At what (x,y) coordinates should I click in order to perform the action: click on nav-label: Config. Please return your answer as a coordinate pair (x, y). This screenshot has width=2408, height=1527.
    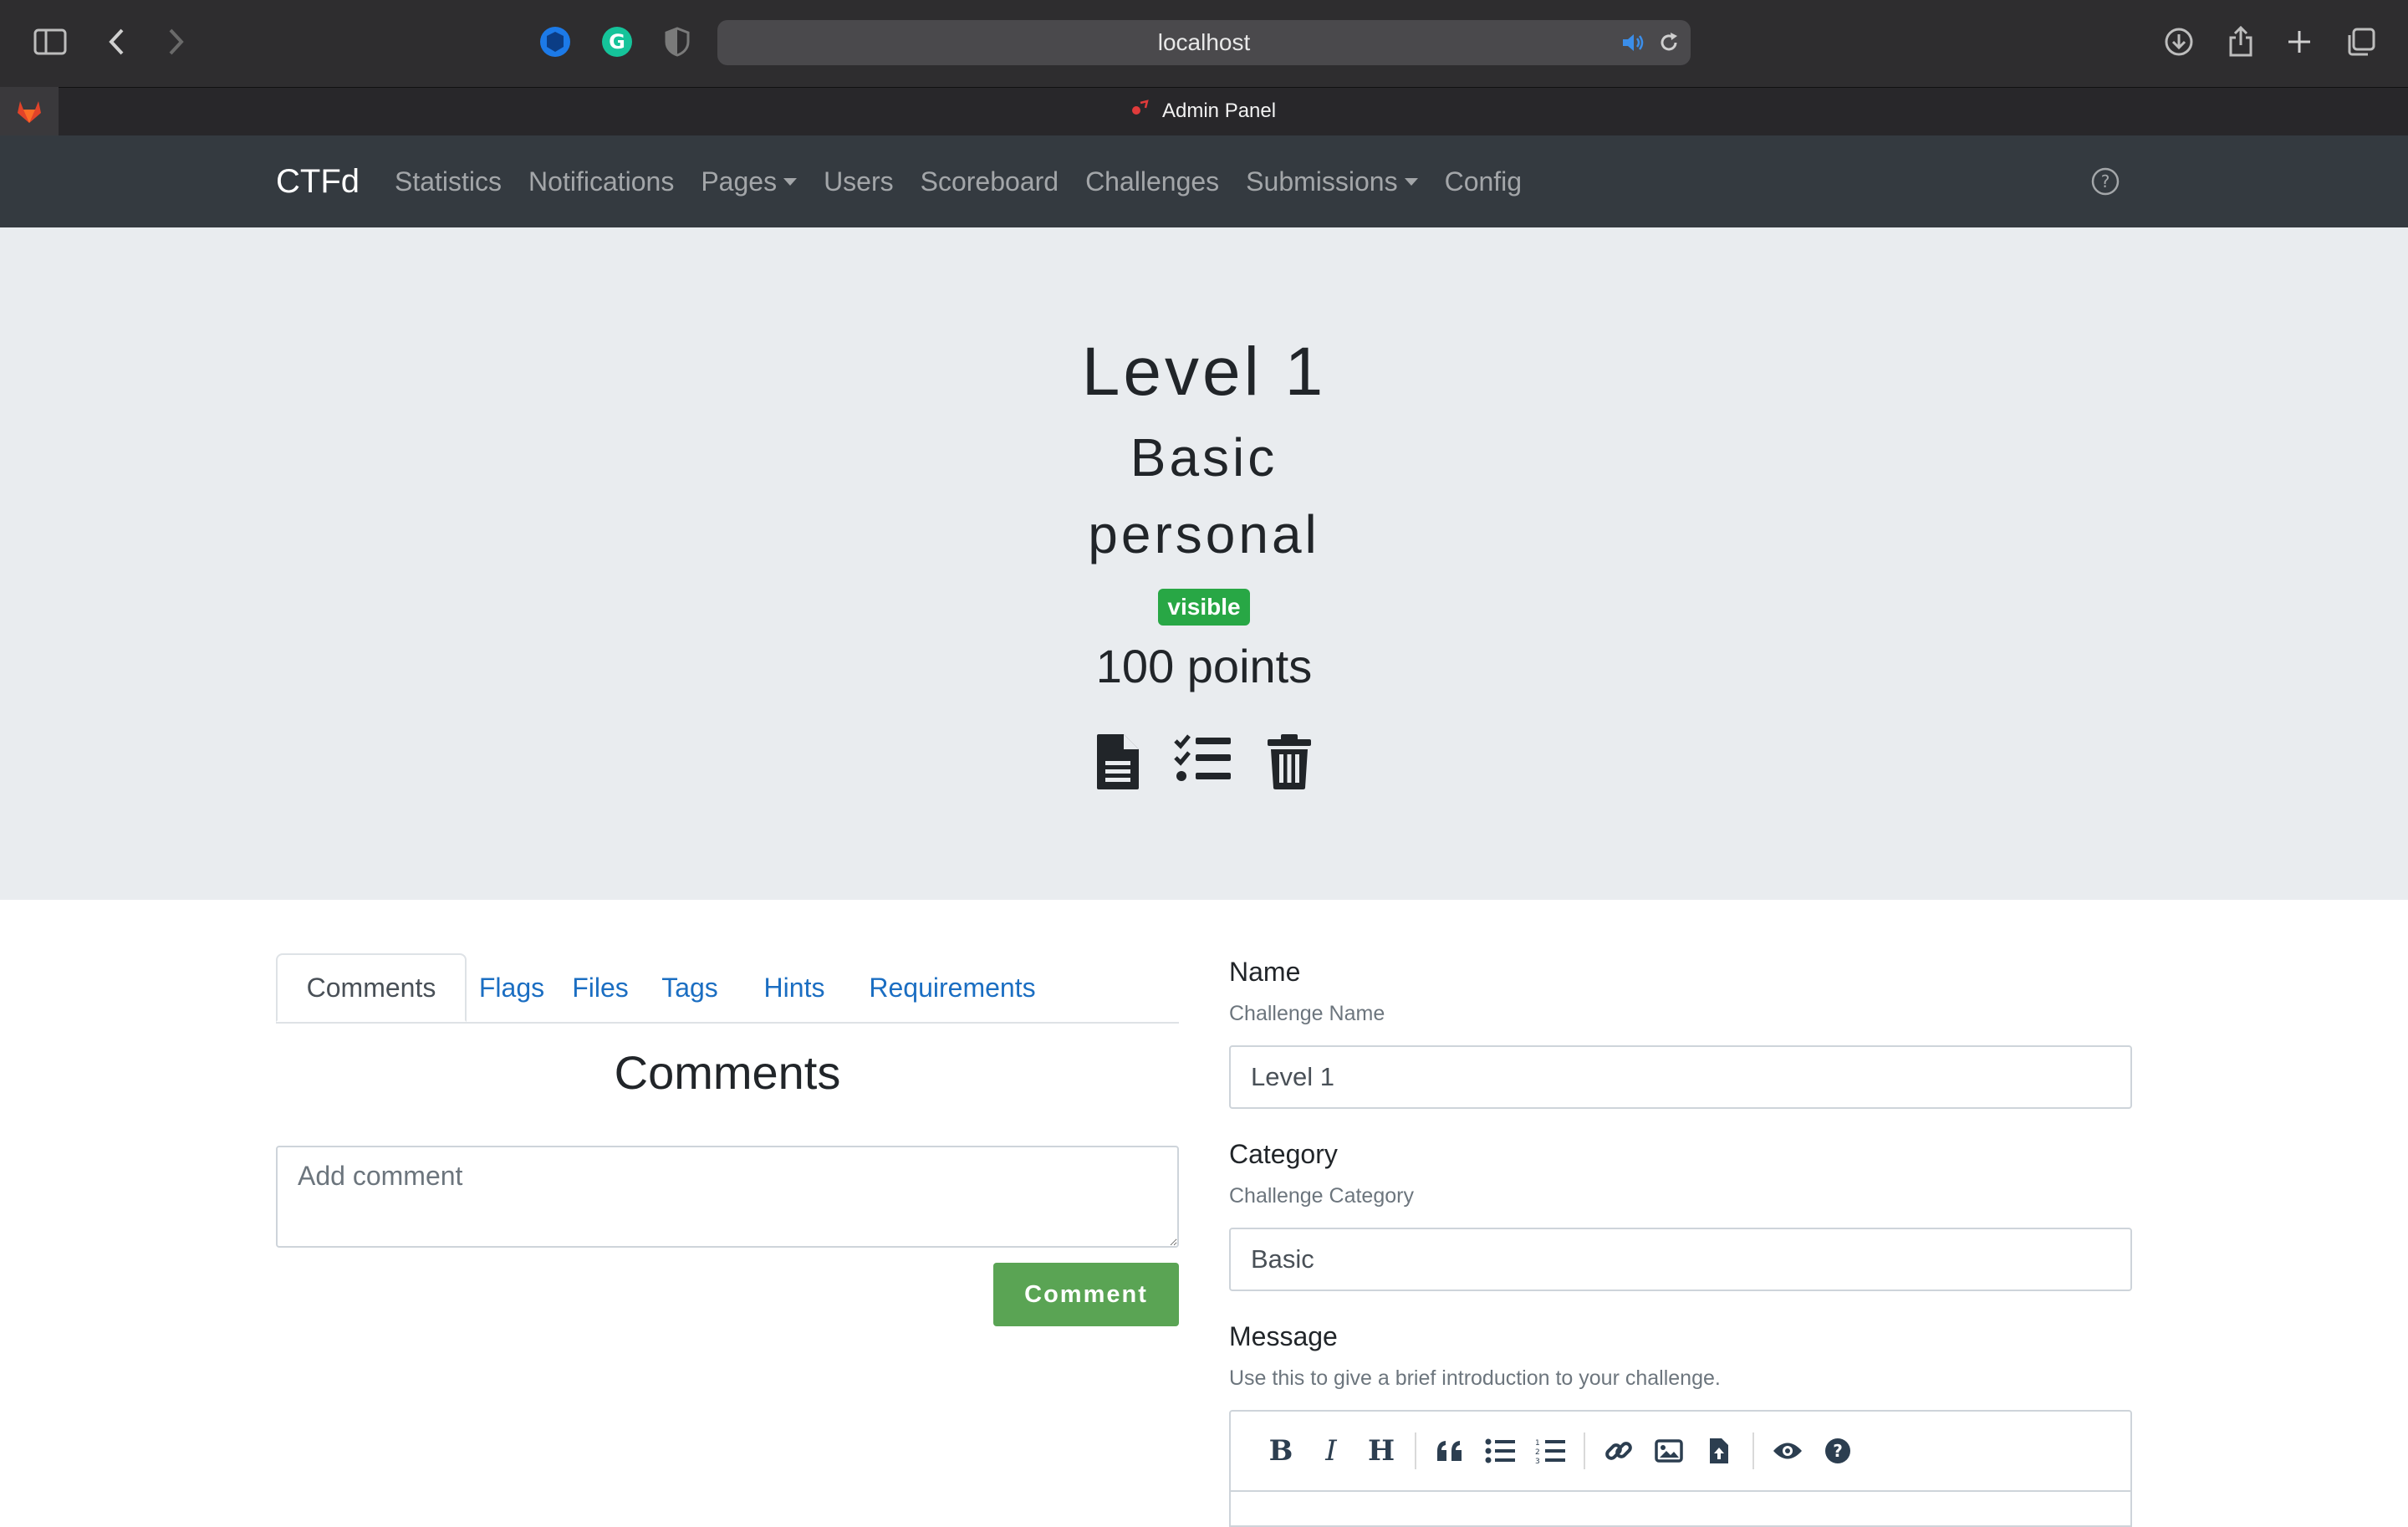
    Looking at the image, I should click on (1484, 182).